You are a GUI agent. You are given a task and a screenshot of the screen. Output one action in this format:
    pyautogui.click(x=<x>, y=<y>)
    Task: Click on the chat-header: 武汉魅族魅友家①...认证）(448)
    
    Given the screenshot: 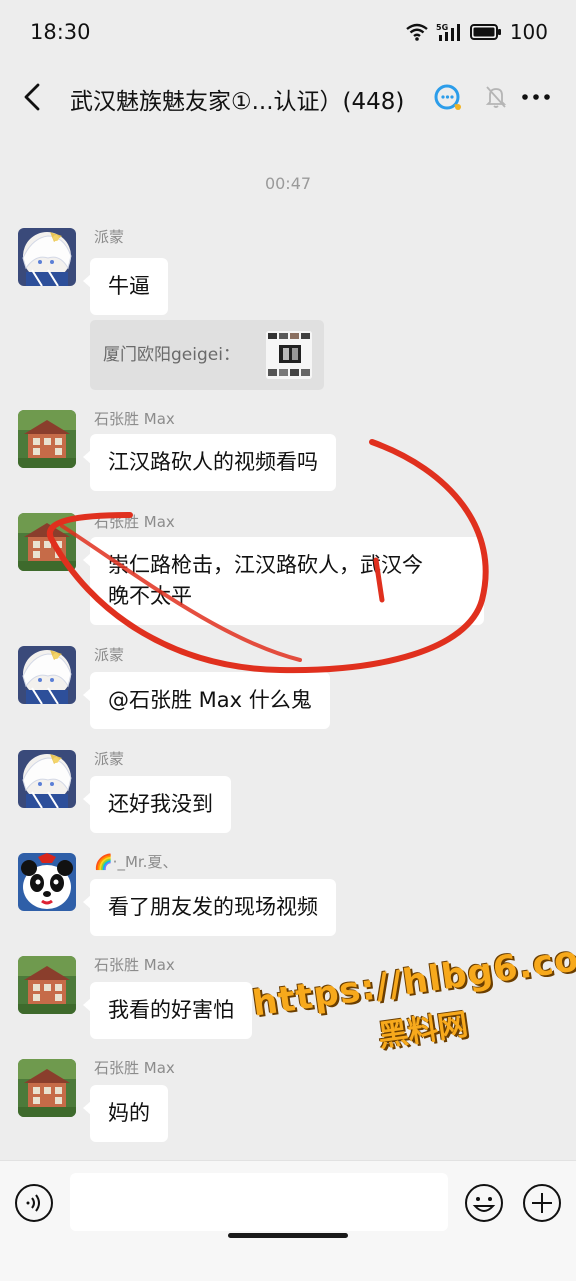 What is the action you would take?
    pyautogui.click(x=288, y=97)
    